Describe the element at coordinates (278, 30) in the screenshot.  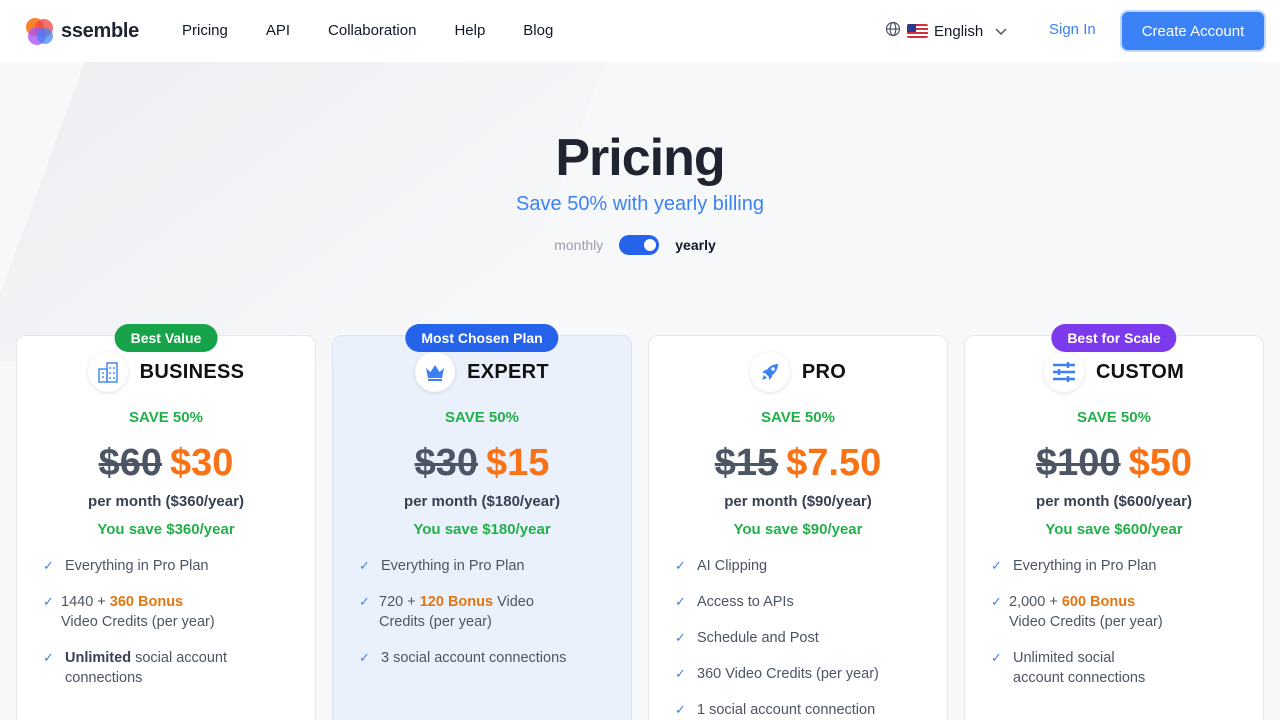
I see `nav-api: API` at that location.